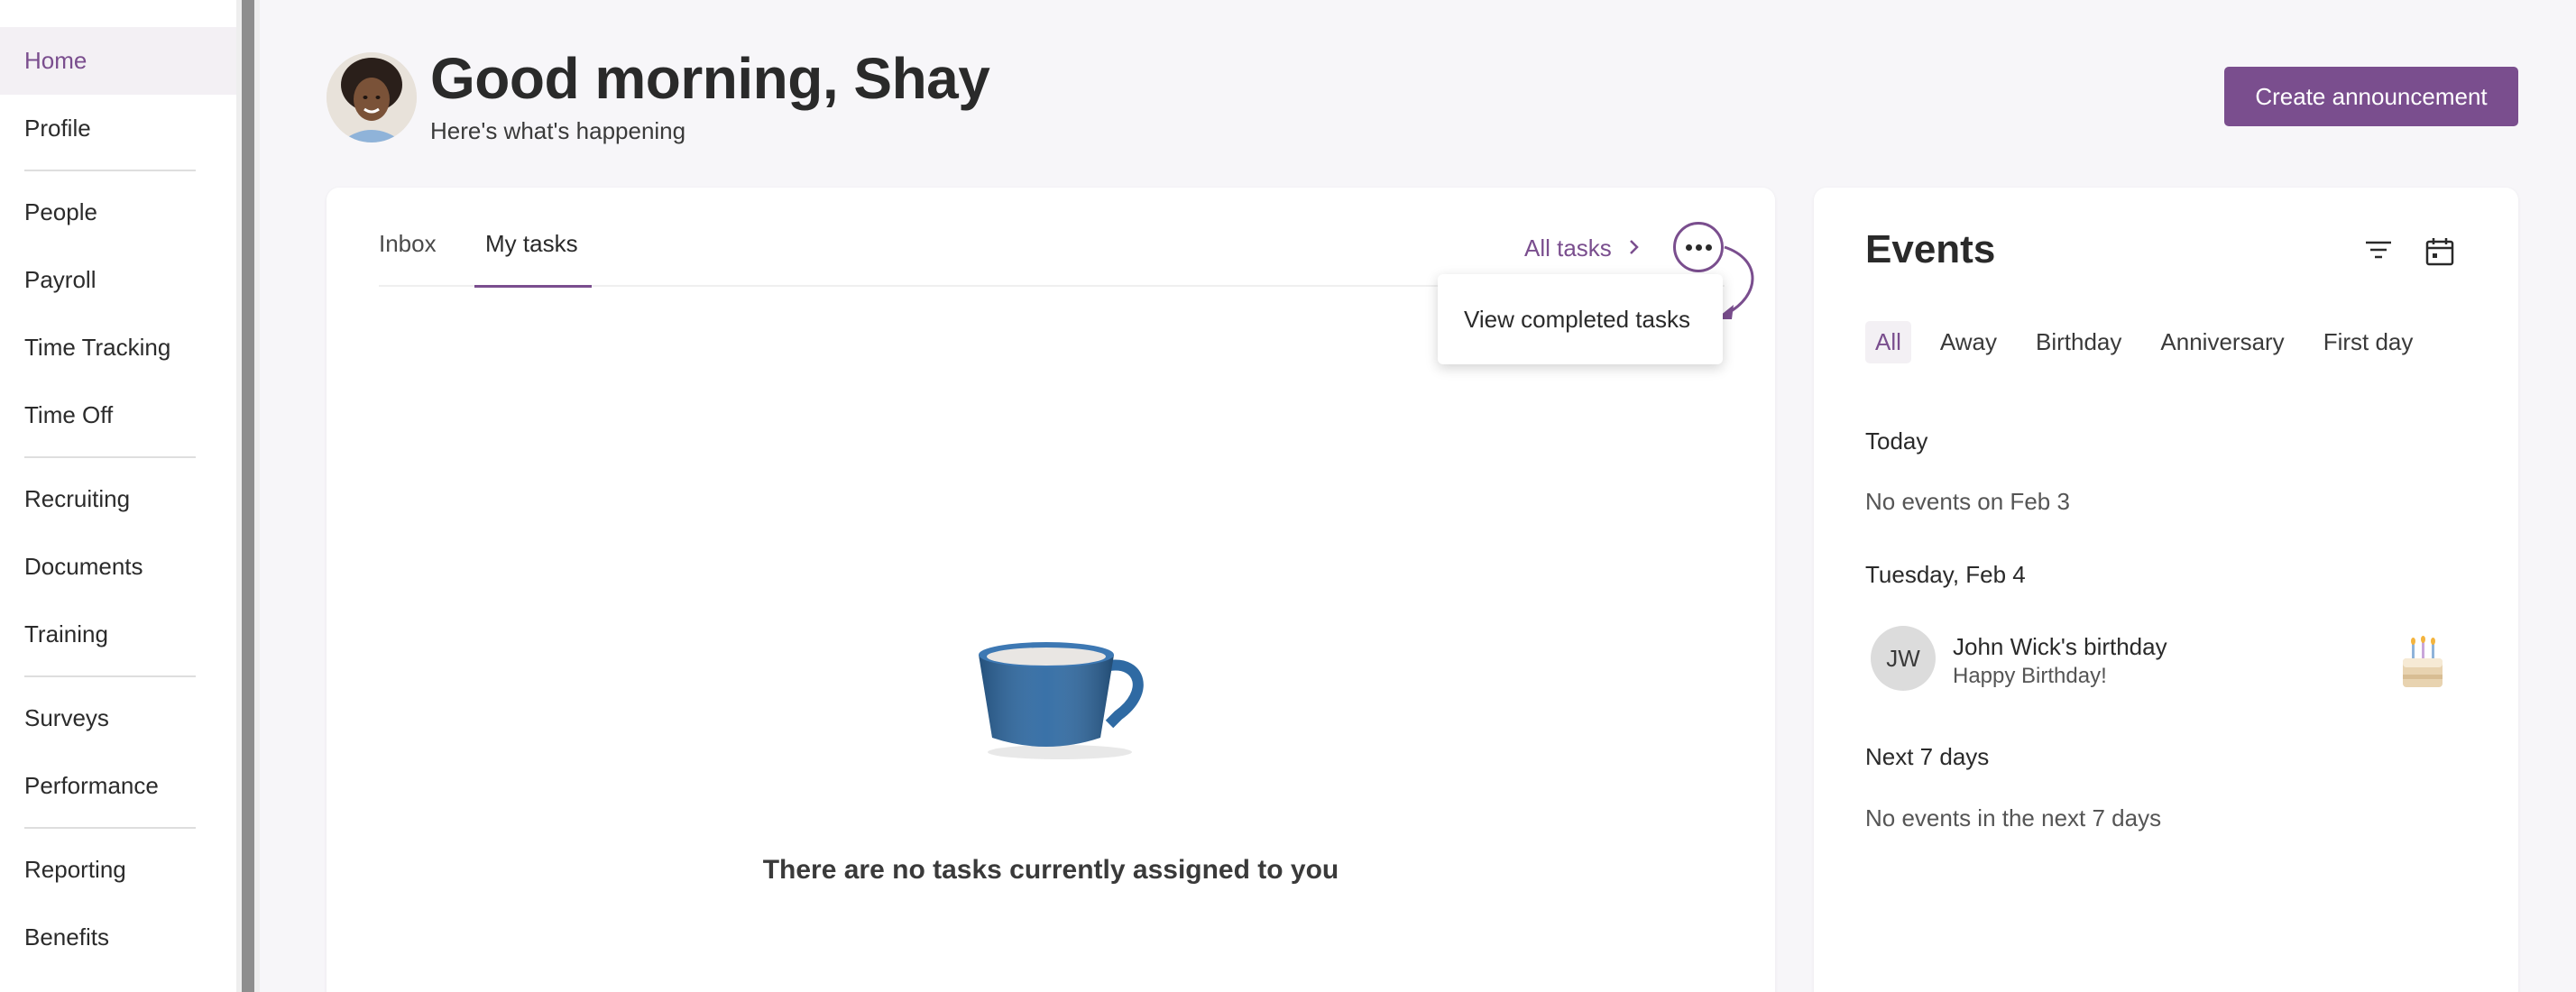 The height and width of the screenshot is (992, 2576). What do you see at coordinates (1581, 319) in the screenshot?
I see `view-completed-tasks-menu-item: View completed tasks` at bounding box center [1581, 319].